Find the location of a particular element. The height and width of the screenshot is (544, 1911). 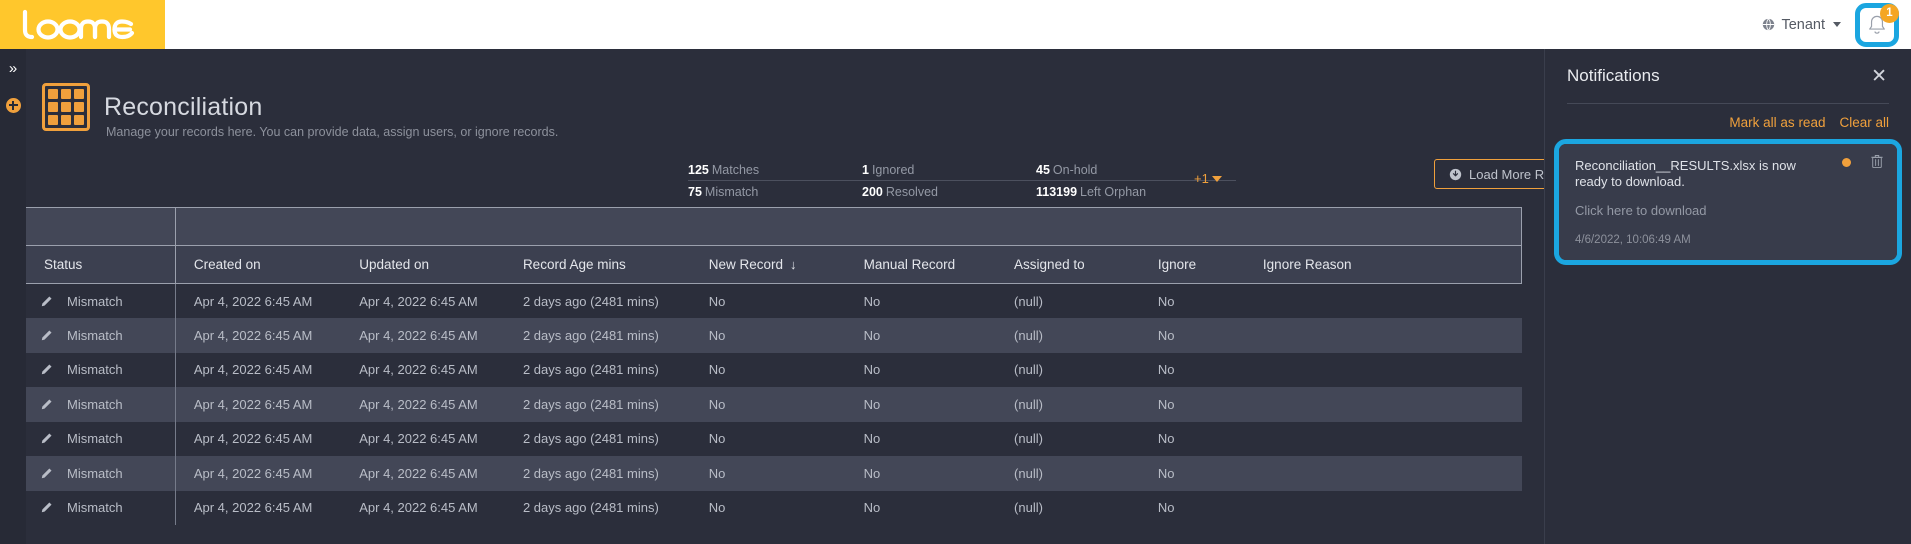

col-header-new-record: New Record ↓ is located at coordinates (768, 264).